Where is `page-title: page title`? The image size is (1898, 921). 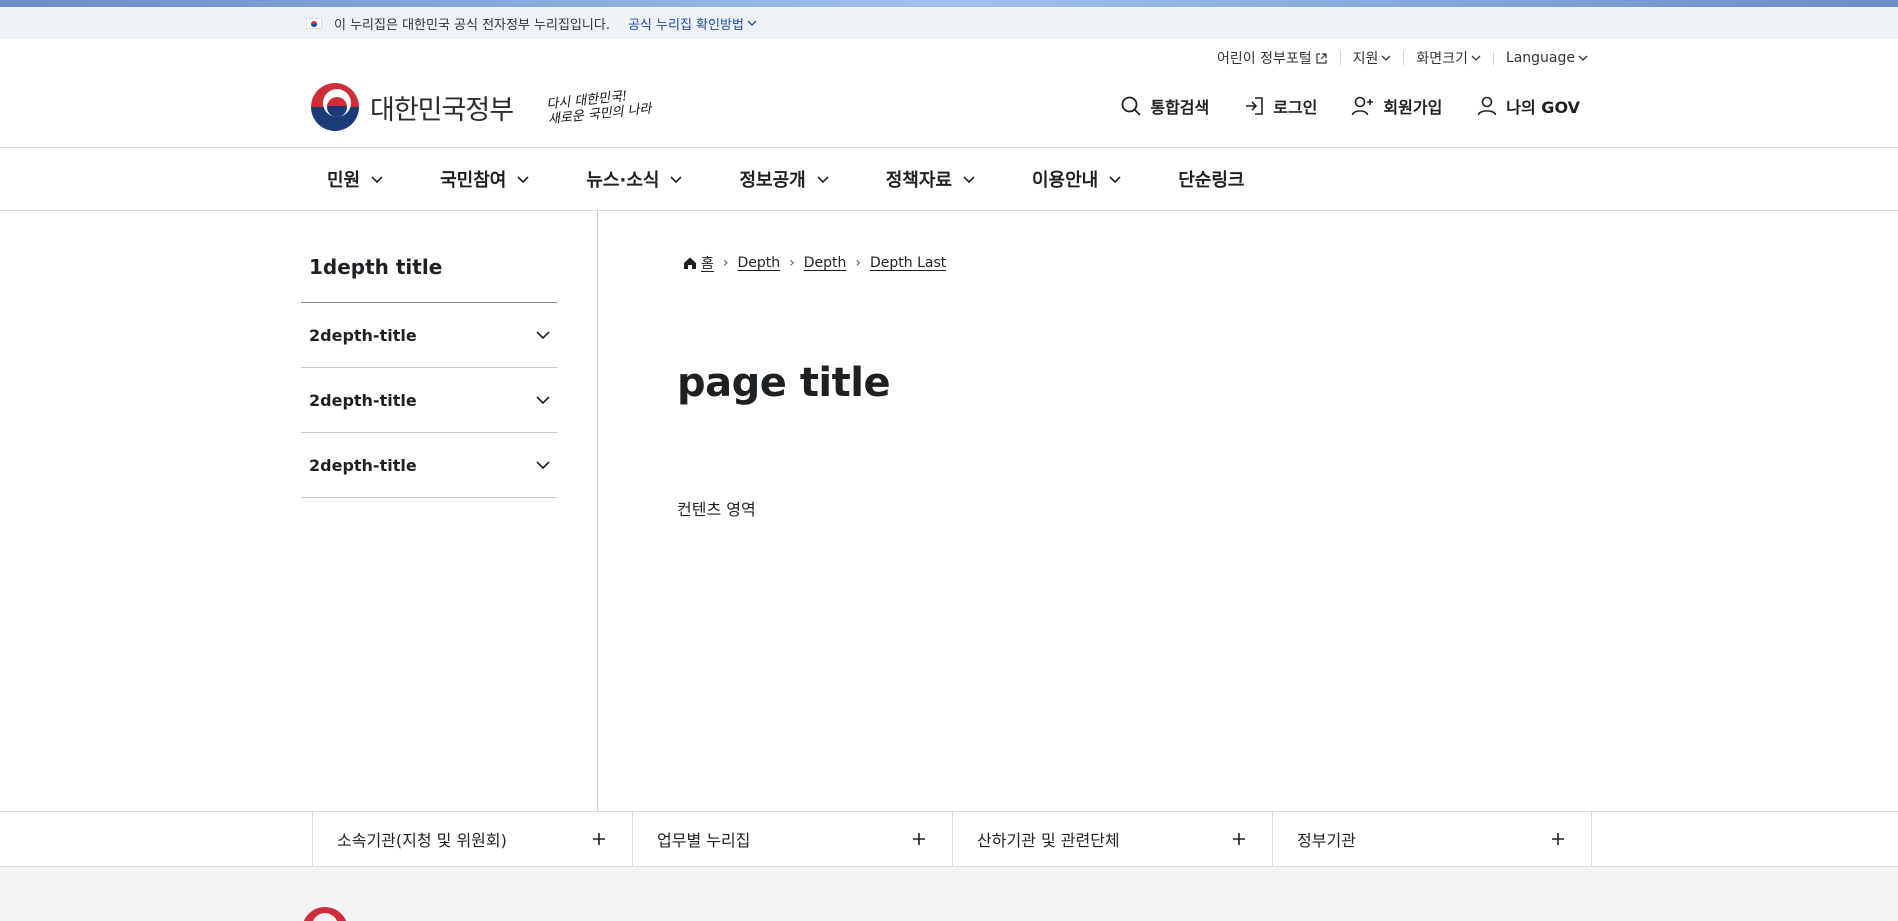
page-title: page title is located at coordinates (784, 383).